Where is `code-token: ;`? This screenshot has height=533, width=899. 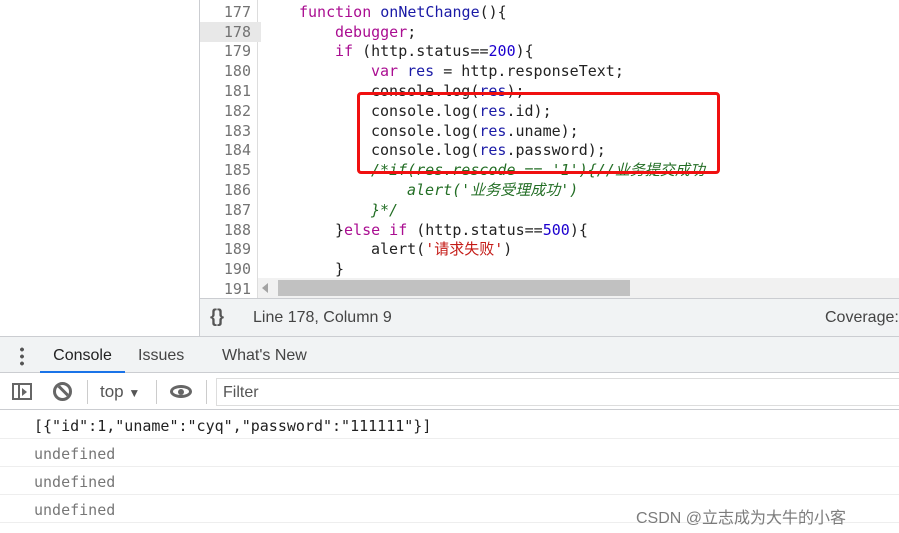 code-token: ; is located at coordinates (412, 31).